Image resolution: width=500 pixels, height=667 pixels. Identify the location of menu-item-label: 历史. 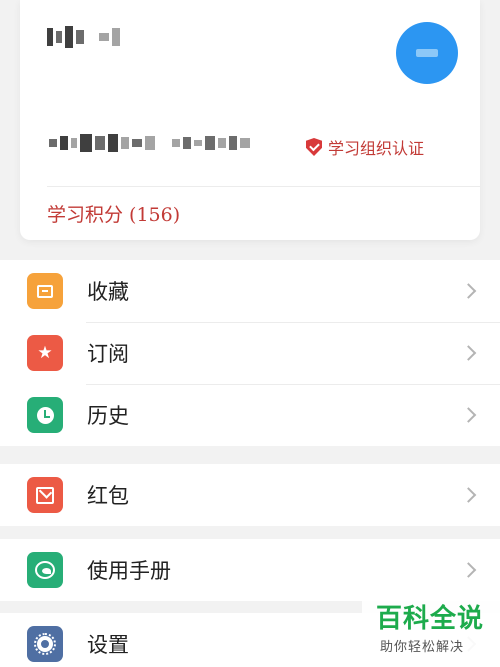
(108, 416).